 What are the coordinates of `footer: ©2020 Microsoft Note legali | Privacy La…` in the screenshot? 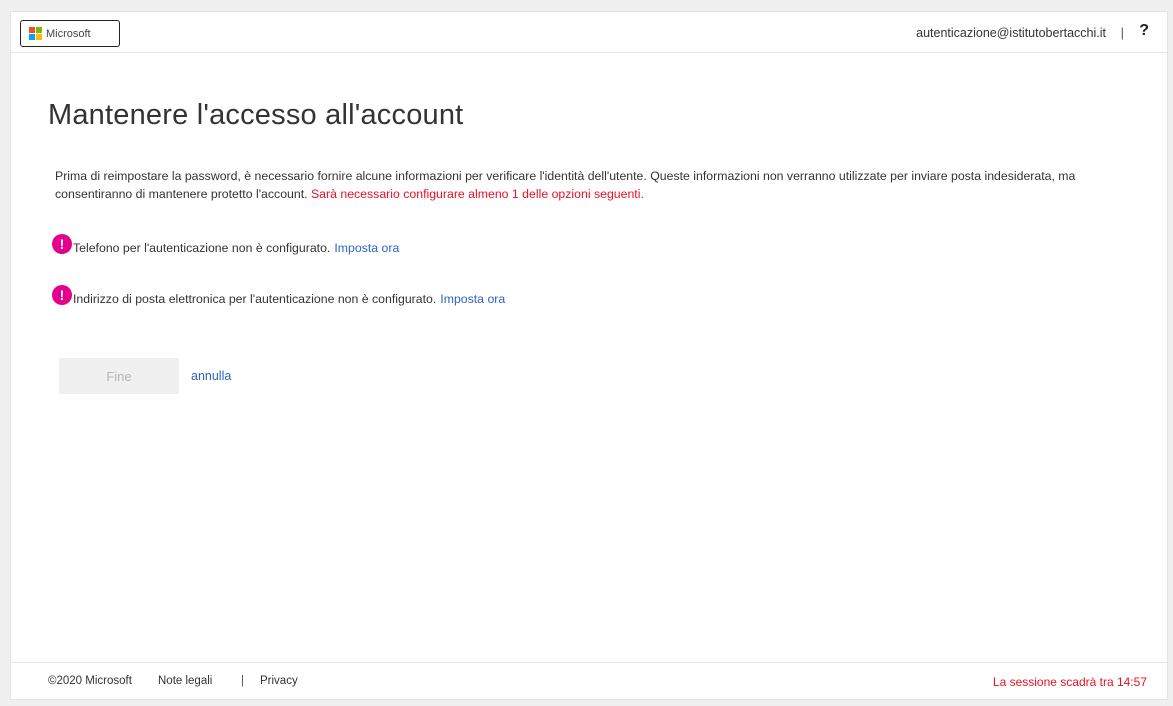 It's located at (589, 680).